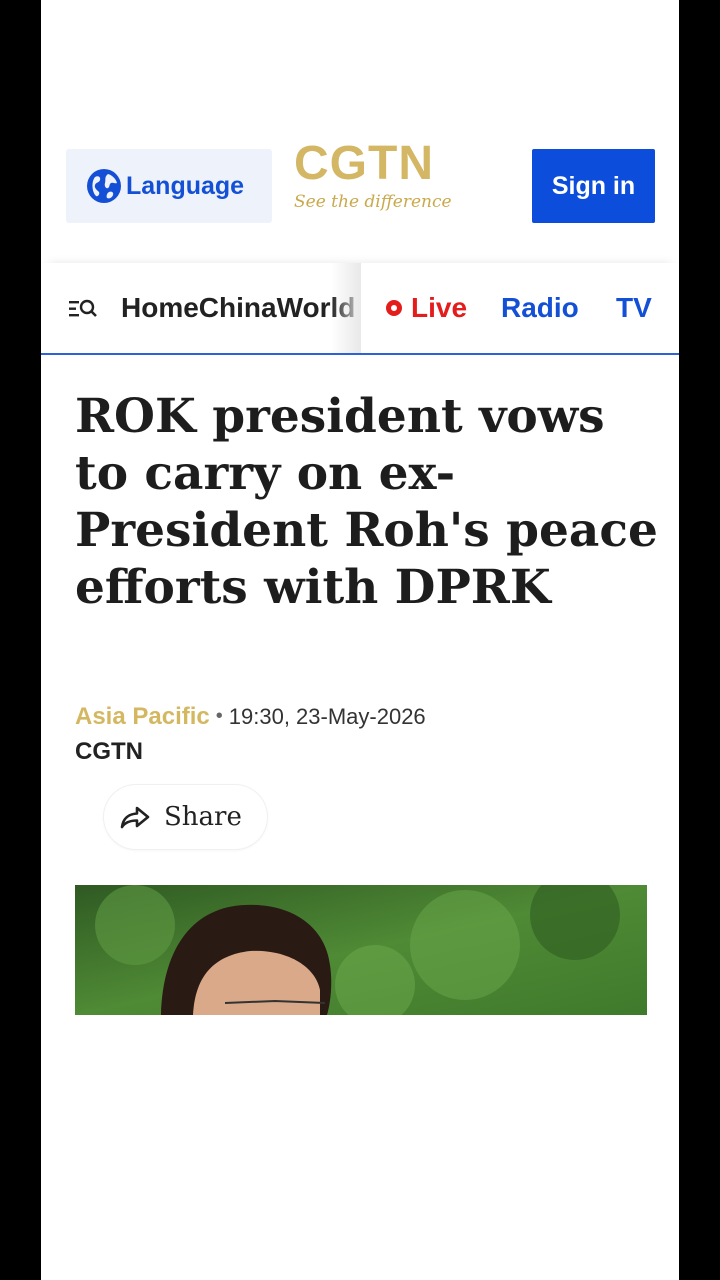 This screenshot has width=720, height=1280. I want to click on nav-scroll-list: Home China World, so click(240, 308).